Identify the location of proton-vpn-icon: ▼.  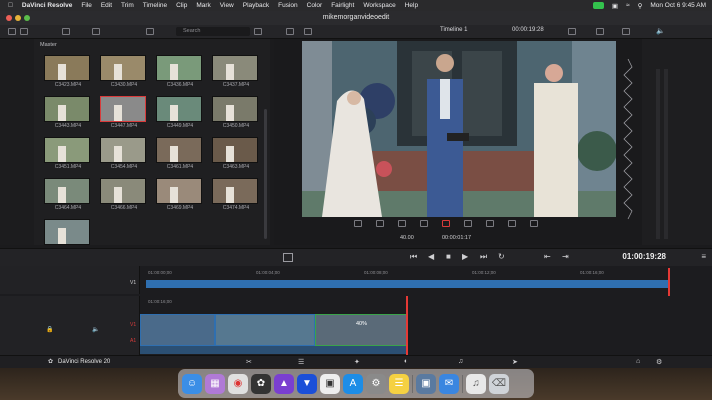
(307, 383).